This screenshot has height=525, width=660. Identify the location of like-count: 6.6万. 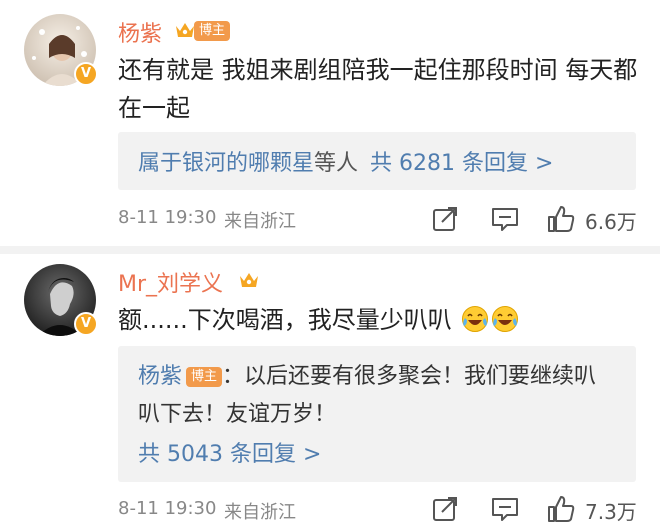
(611, 222).